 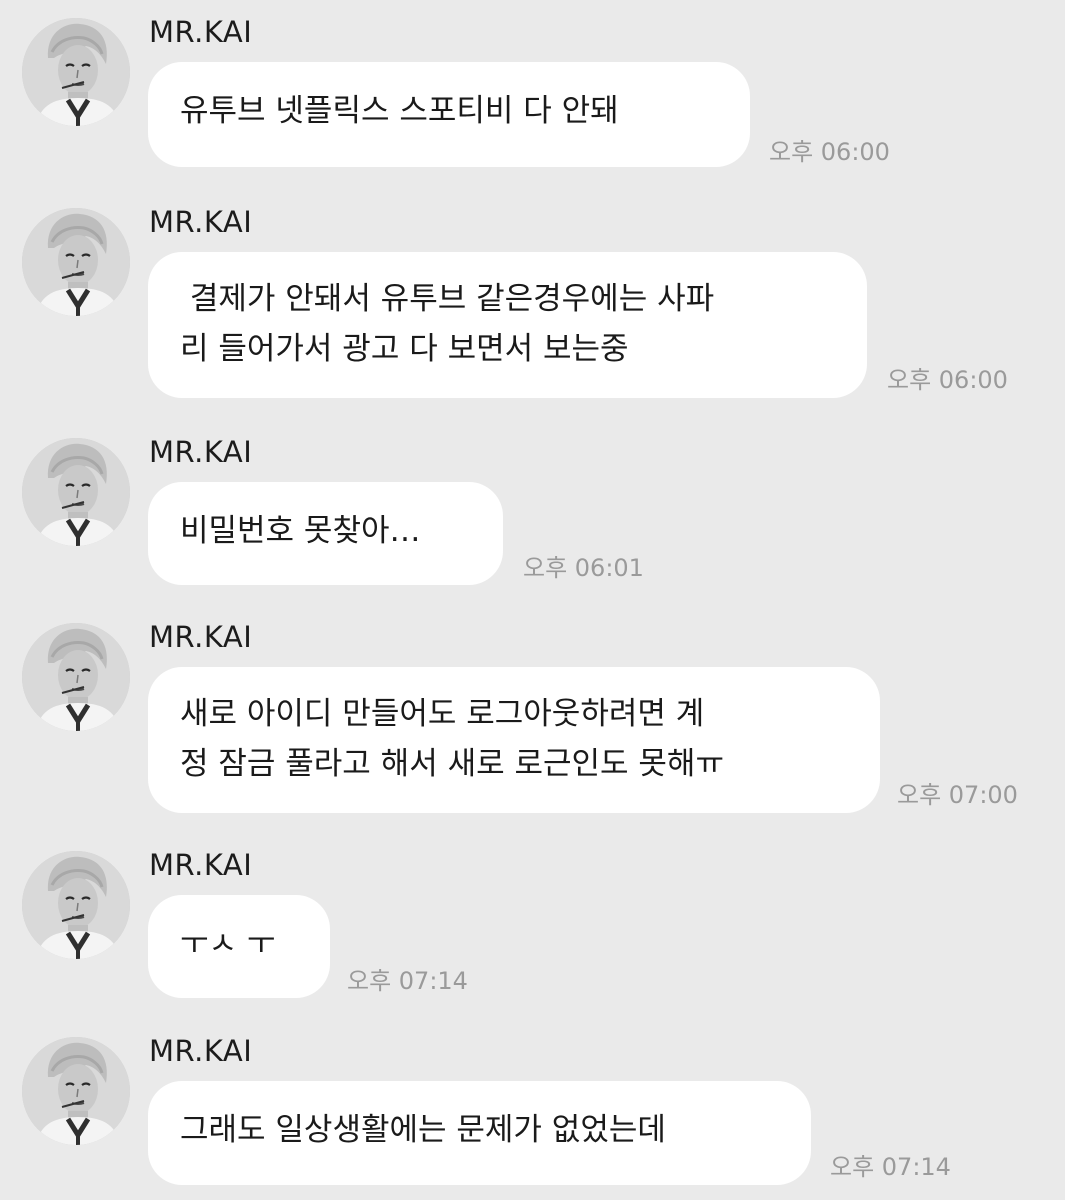 I want to click on message-bubble: 그래도 일상생활에는 문제가 없었는데, so click(x=479, y=1133).